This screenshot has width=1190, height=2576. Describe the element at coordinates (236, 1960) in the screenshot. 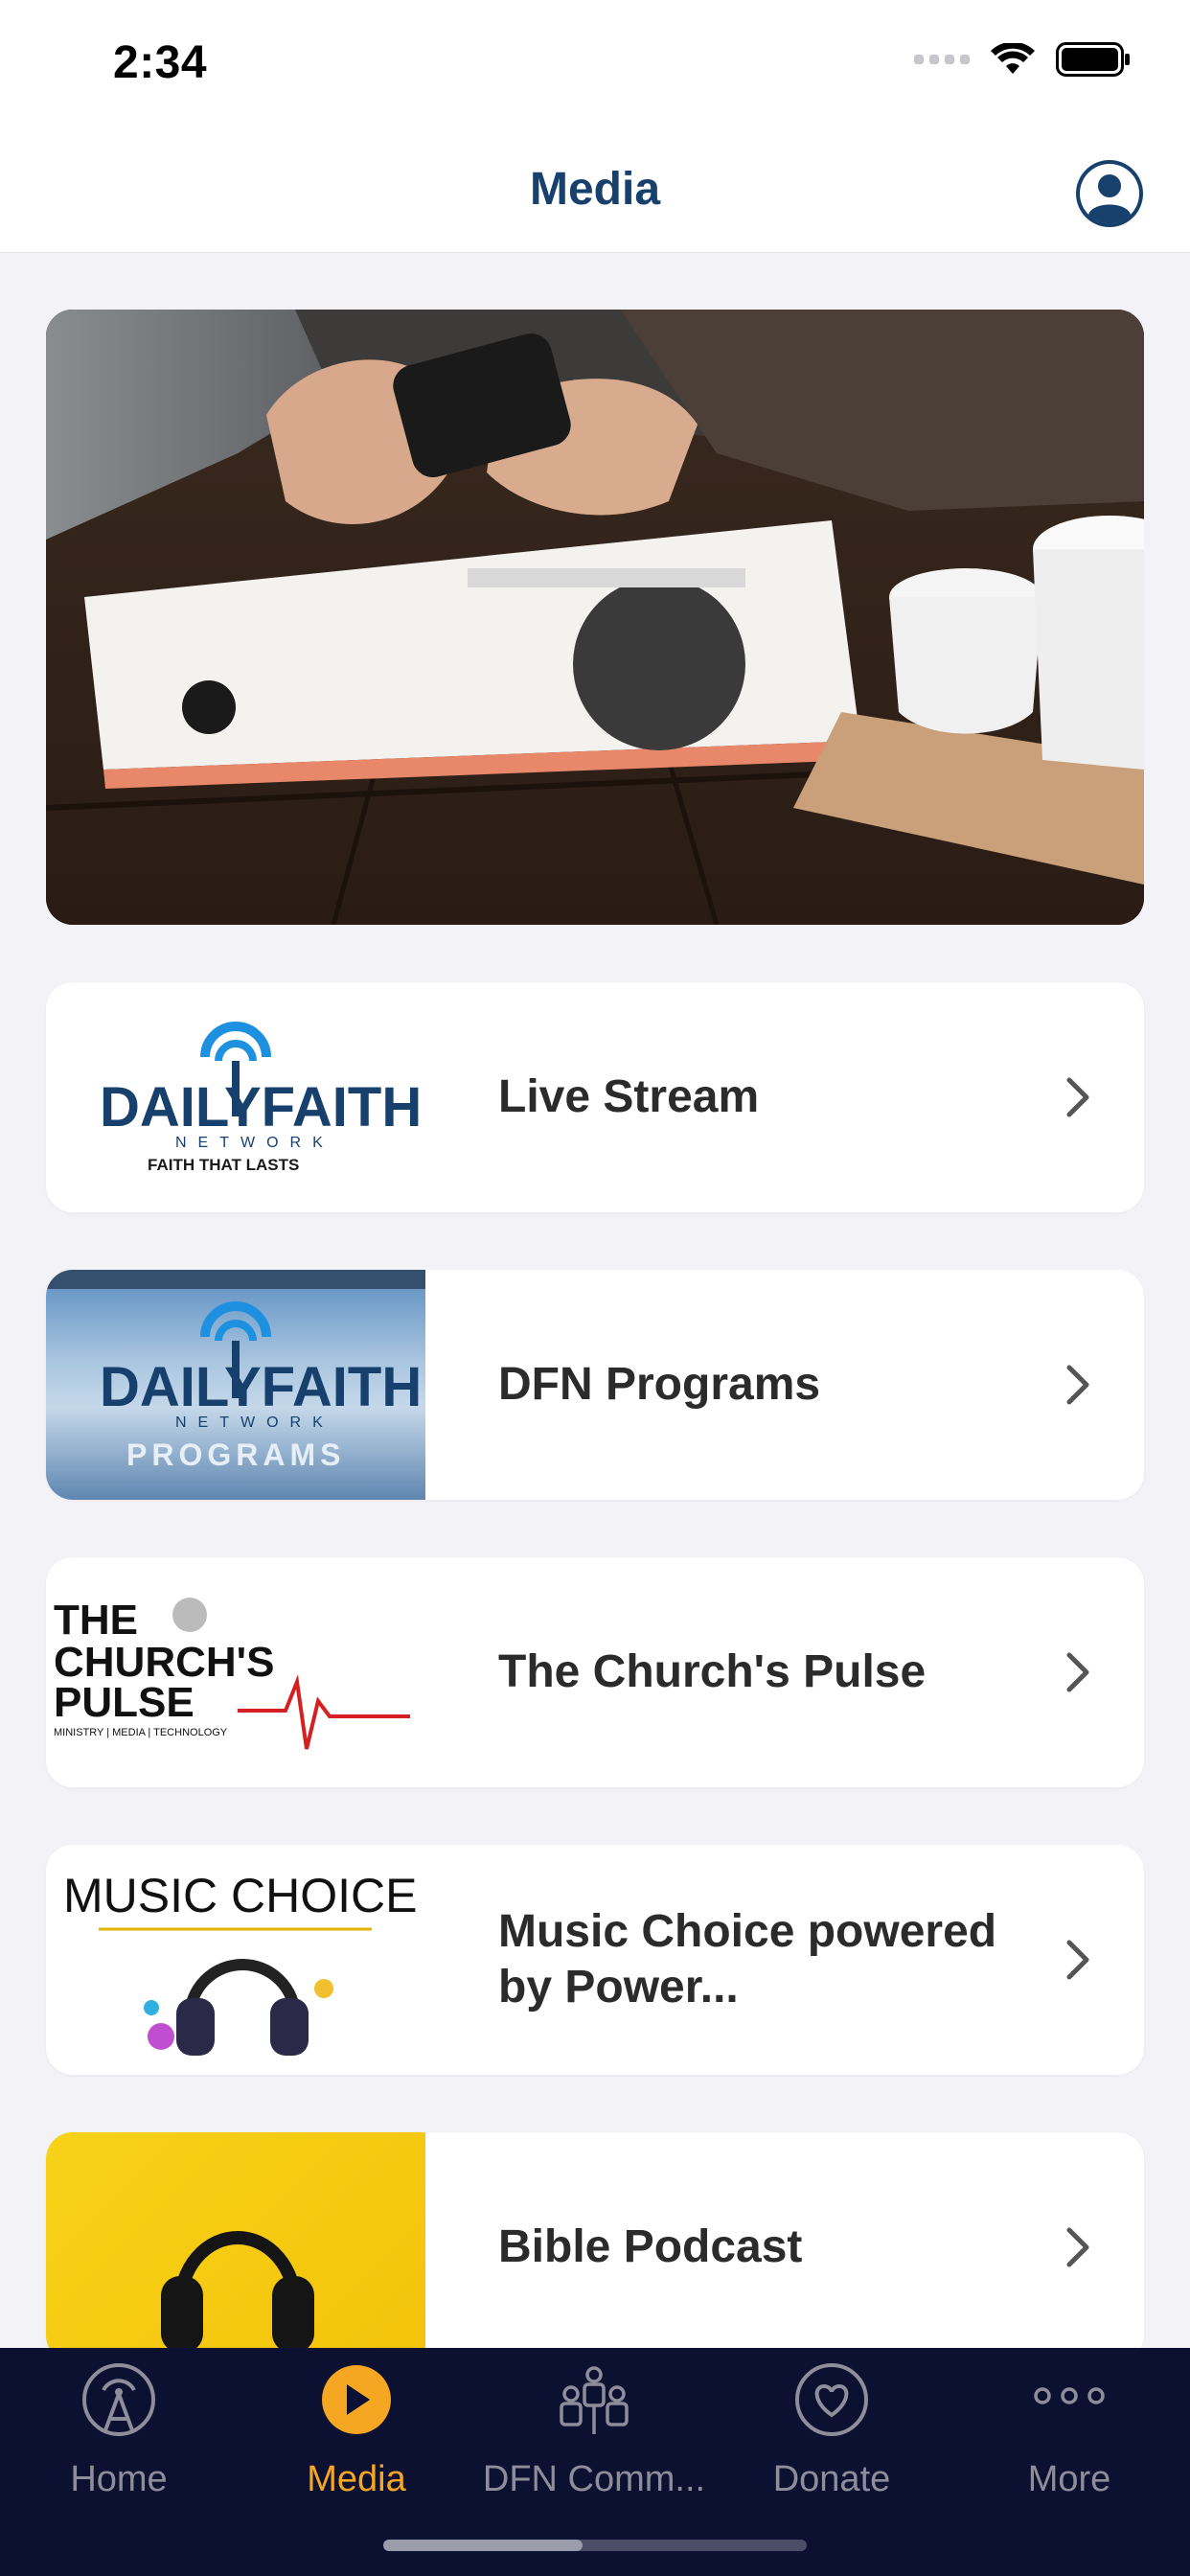

I see `music-choice-thumbnail: MUSIC CHOICE` at that location.